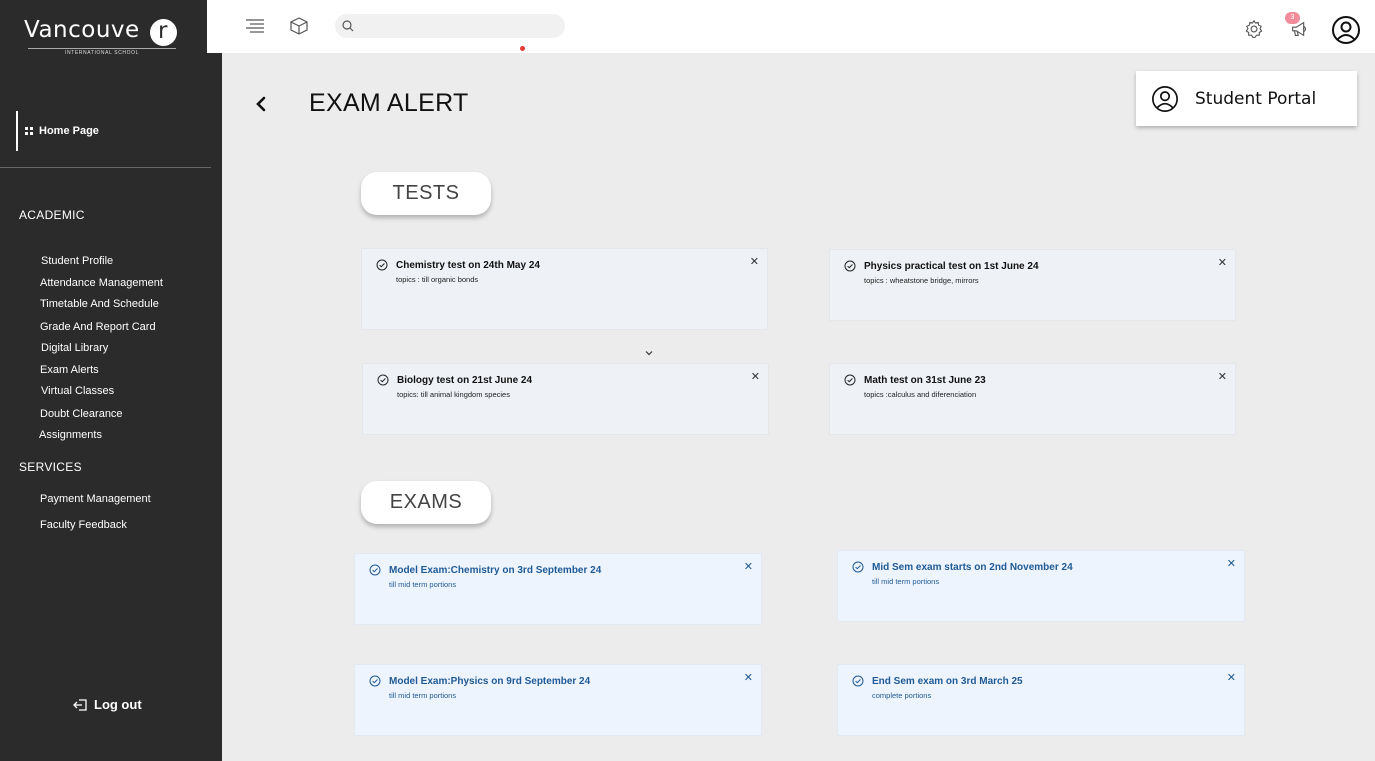 This screenshot has width=1375, height=761. Describe the element at coordinates (77, 261) in the screenshot. I see `sidebar-item-student-profile: Student Profile` at that location.